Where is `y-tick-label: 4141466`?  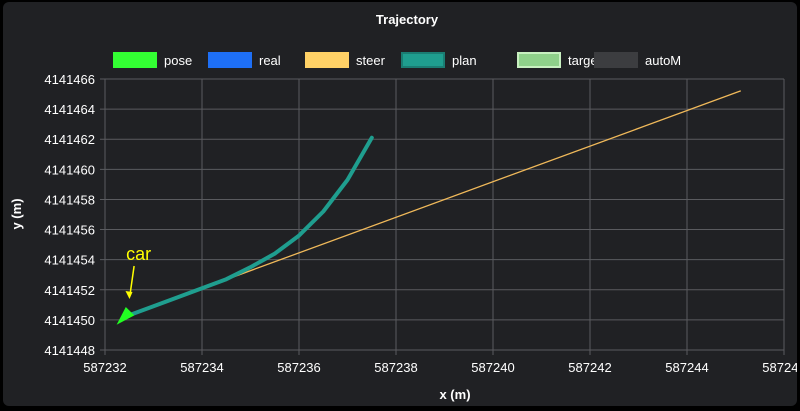 y-tick-label: 4141466 is located at coordinates (69, 79).